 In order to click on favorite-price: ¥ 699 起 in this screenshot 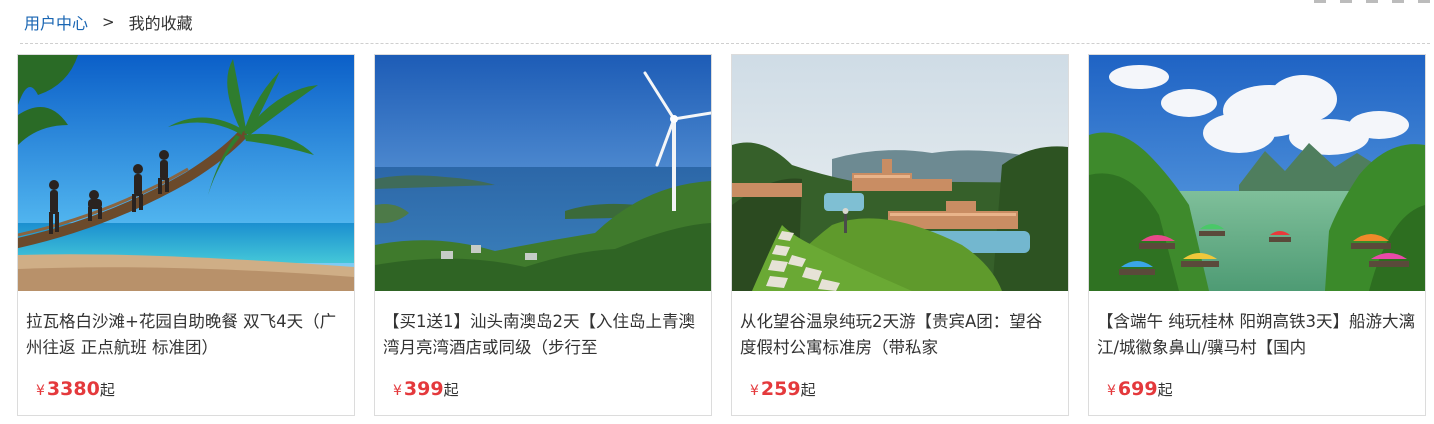, I will do `click(1140, 389)`.